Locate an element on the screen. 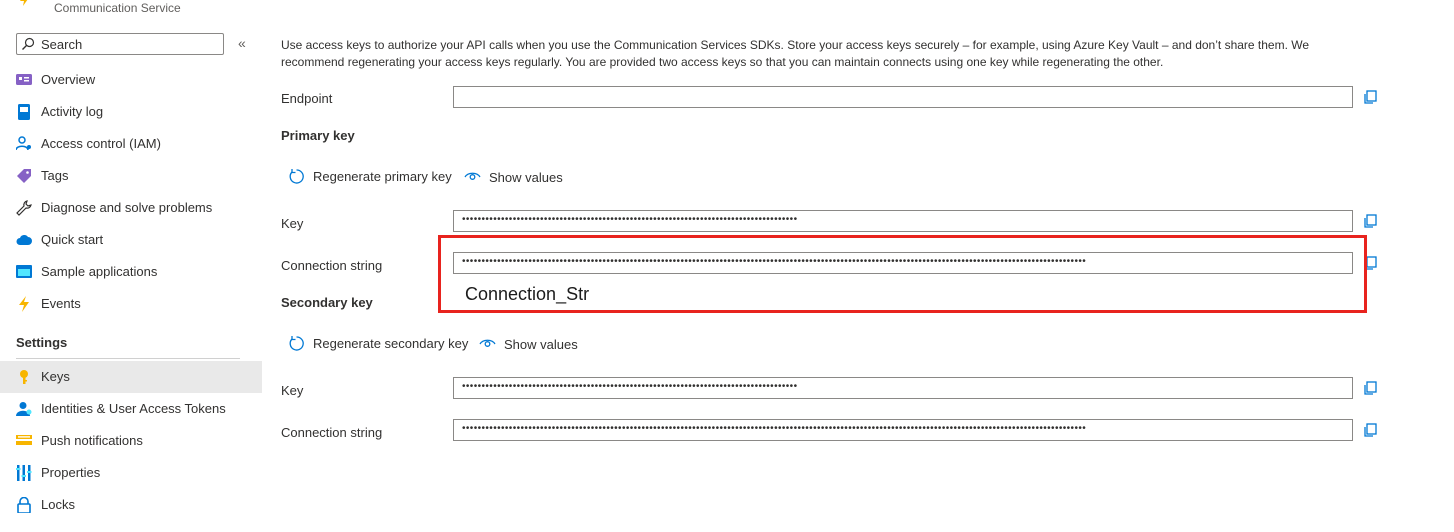 The height and width of the screenshot is (532, 1454). regenerate-primary-key-label: Regenerate primary key is located at coordinates (382, 176).